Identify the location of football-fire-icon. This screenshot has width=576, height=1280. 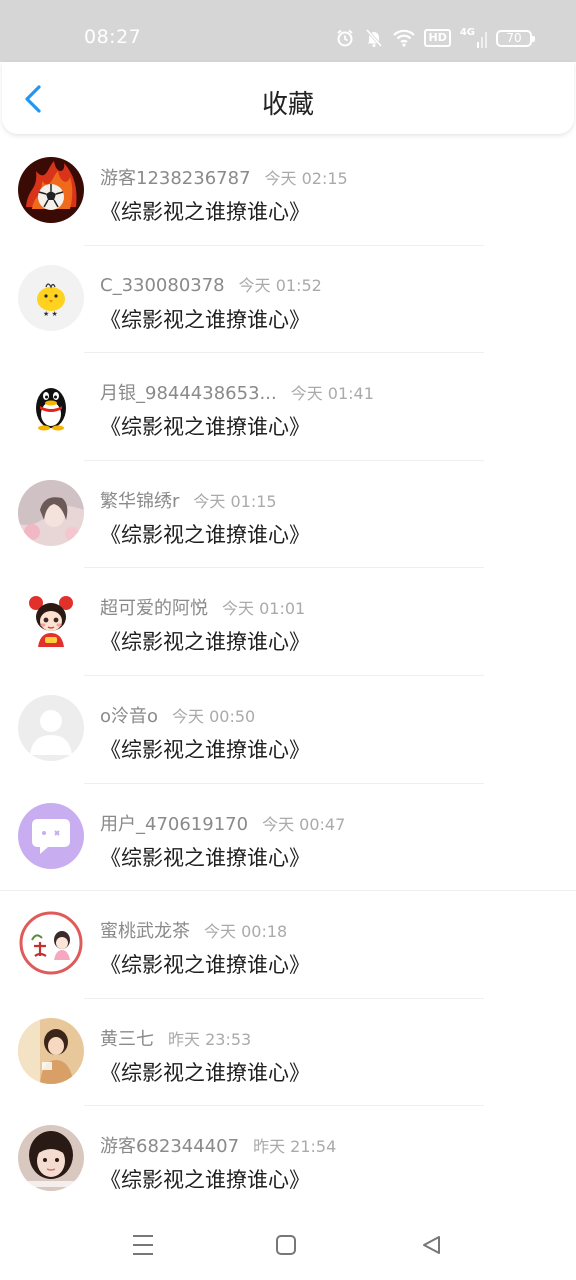
(51, 190).